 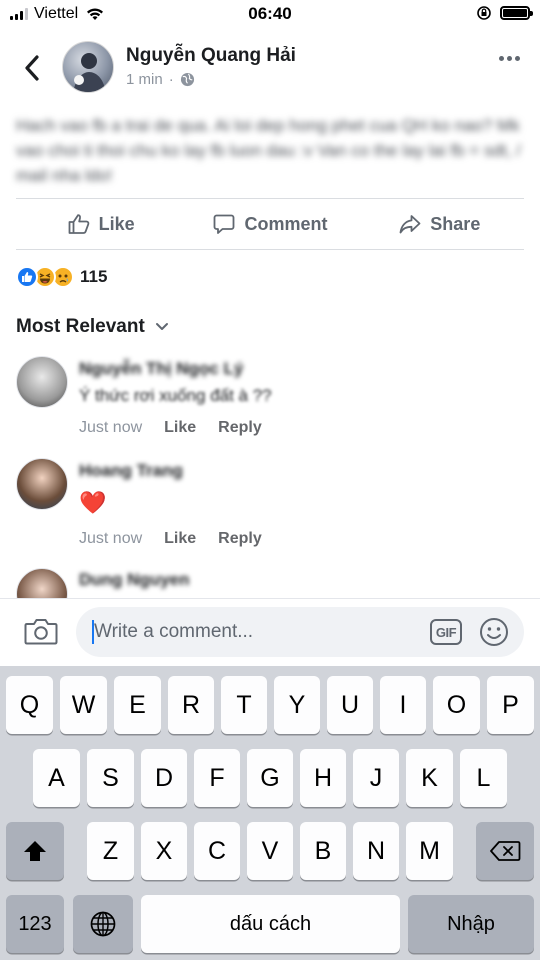 I want to click on comment-button: Comment, so click(x=269, y=224).